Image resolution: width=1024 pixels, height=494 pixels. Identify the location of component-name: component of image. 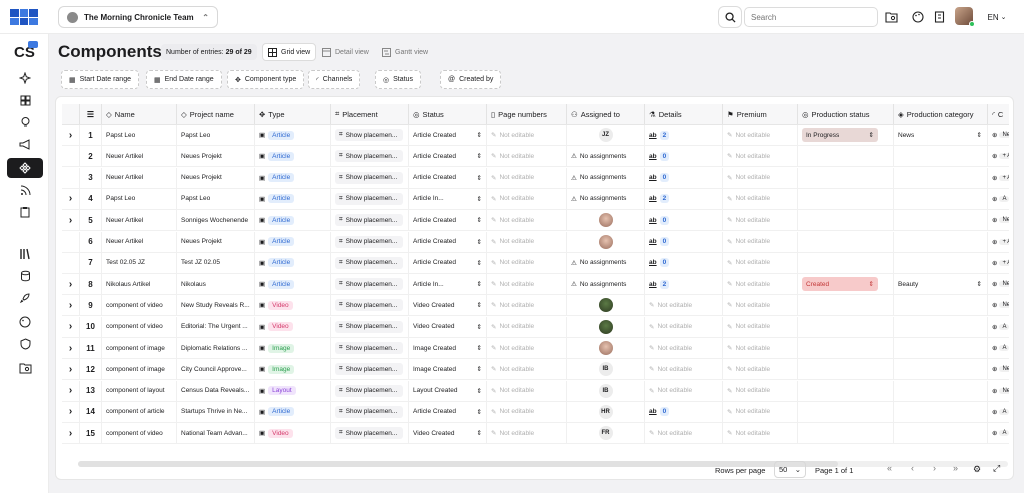
(139, 348).